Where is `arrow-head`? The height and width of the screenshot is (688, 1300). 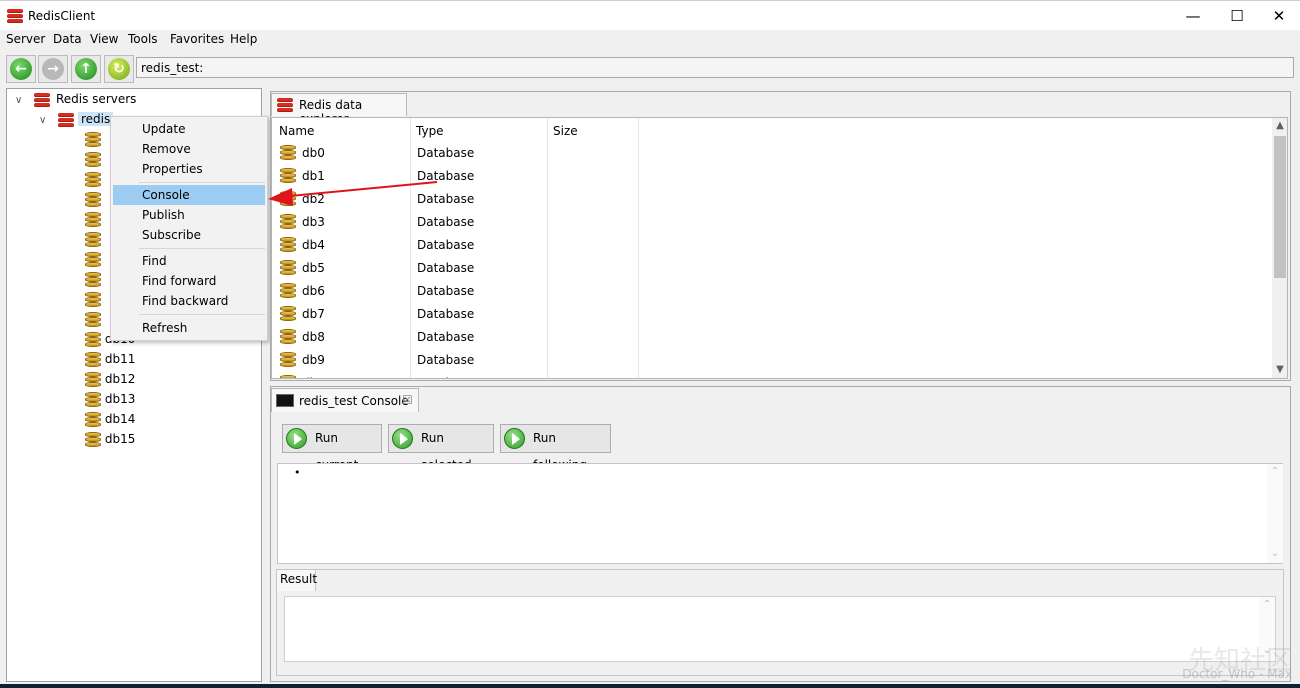 arrow-head is located at coordinates (280, 197).